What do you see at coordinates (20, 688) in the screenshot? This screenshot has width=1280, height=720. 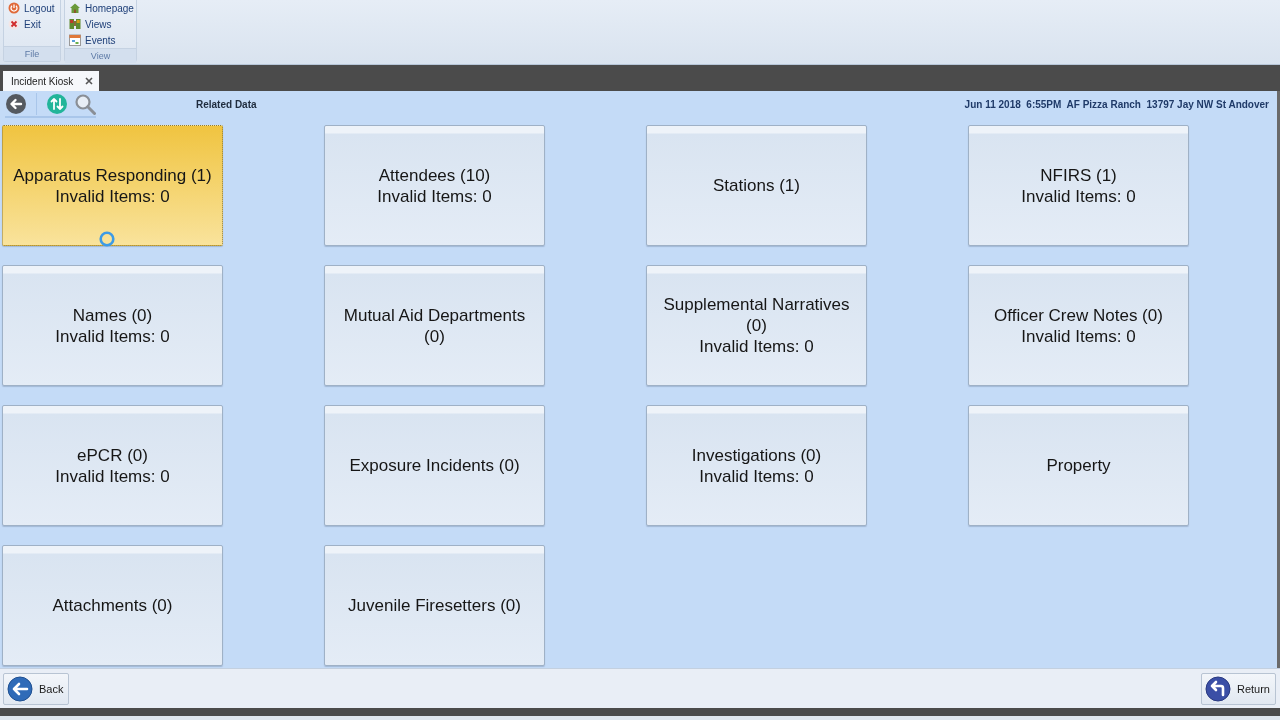 I see `arrow-left-icon` at bounding box center [20, 688].